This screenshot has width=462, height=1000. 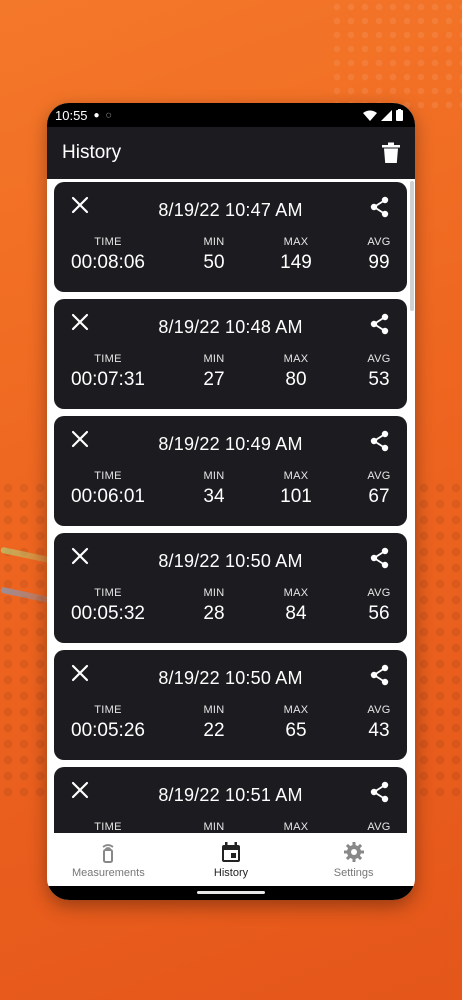 I want to click on avg-value: 43, so click(x=379, y=730).